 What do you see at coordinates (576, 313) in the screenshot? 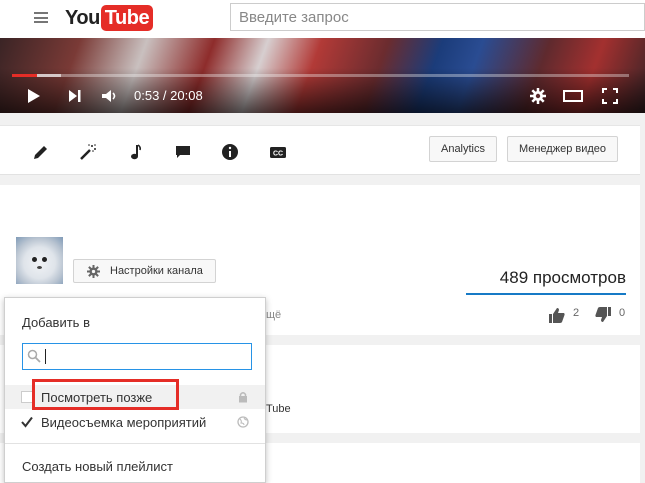
I see `like-count: 2` at bounding box center [576, 313].